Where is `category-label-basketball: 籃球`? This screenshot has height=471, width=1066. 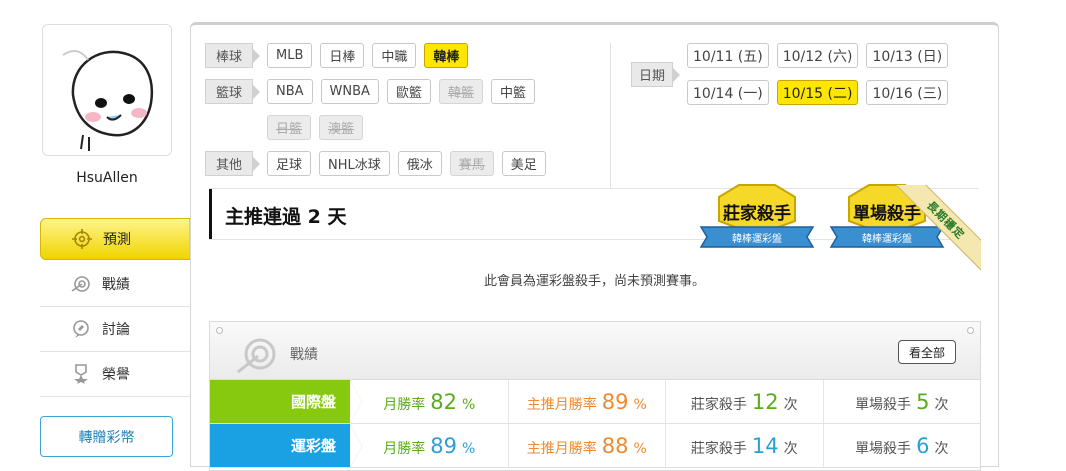 category-label-basketball: 籃球 is located at coordinates (232, 91).